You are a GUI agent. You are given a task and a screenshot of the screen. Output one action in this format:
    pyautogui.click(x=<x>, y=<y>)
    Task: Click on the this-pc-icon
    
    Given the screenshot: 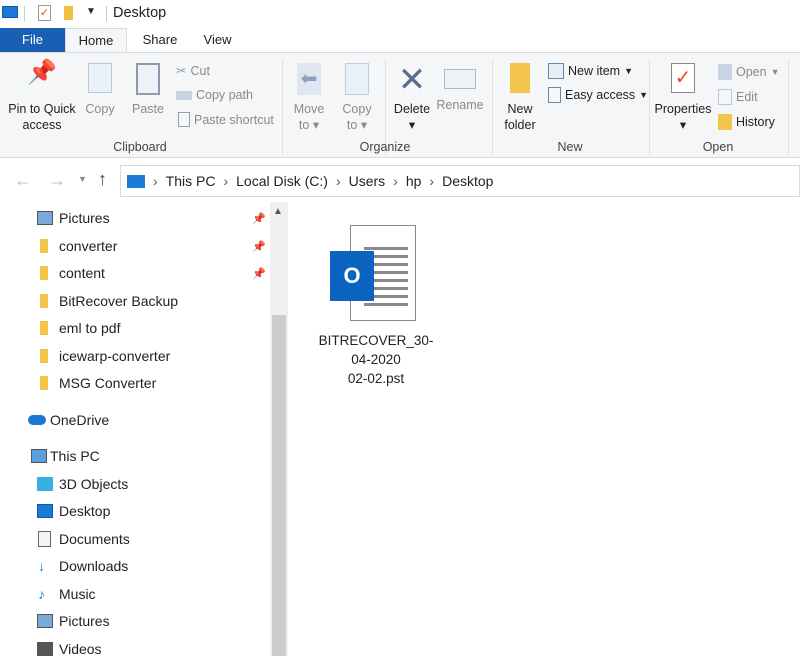 What is the action you would take?
    pyautogui.click(x=39, y=456)
    